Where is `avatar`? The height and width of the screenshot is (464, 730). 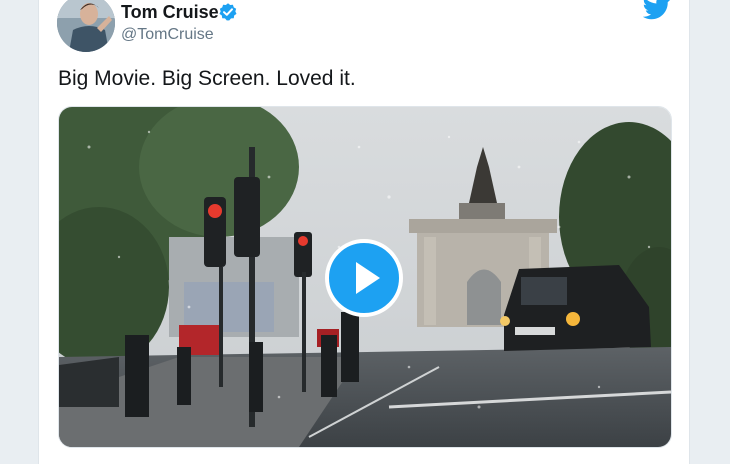
avatar is located at coordinates (86, 26).